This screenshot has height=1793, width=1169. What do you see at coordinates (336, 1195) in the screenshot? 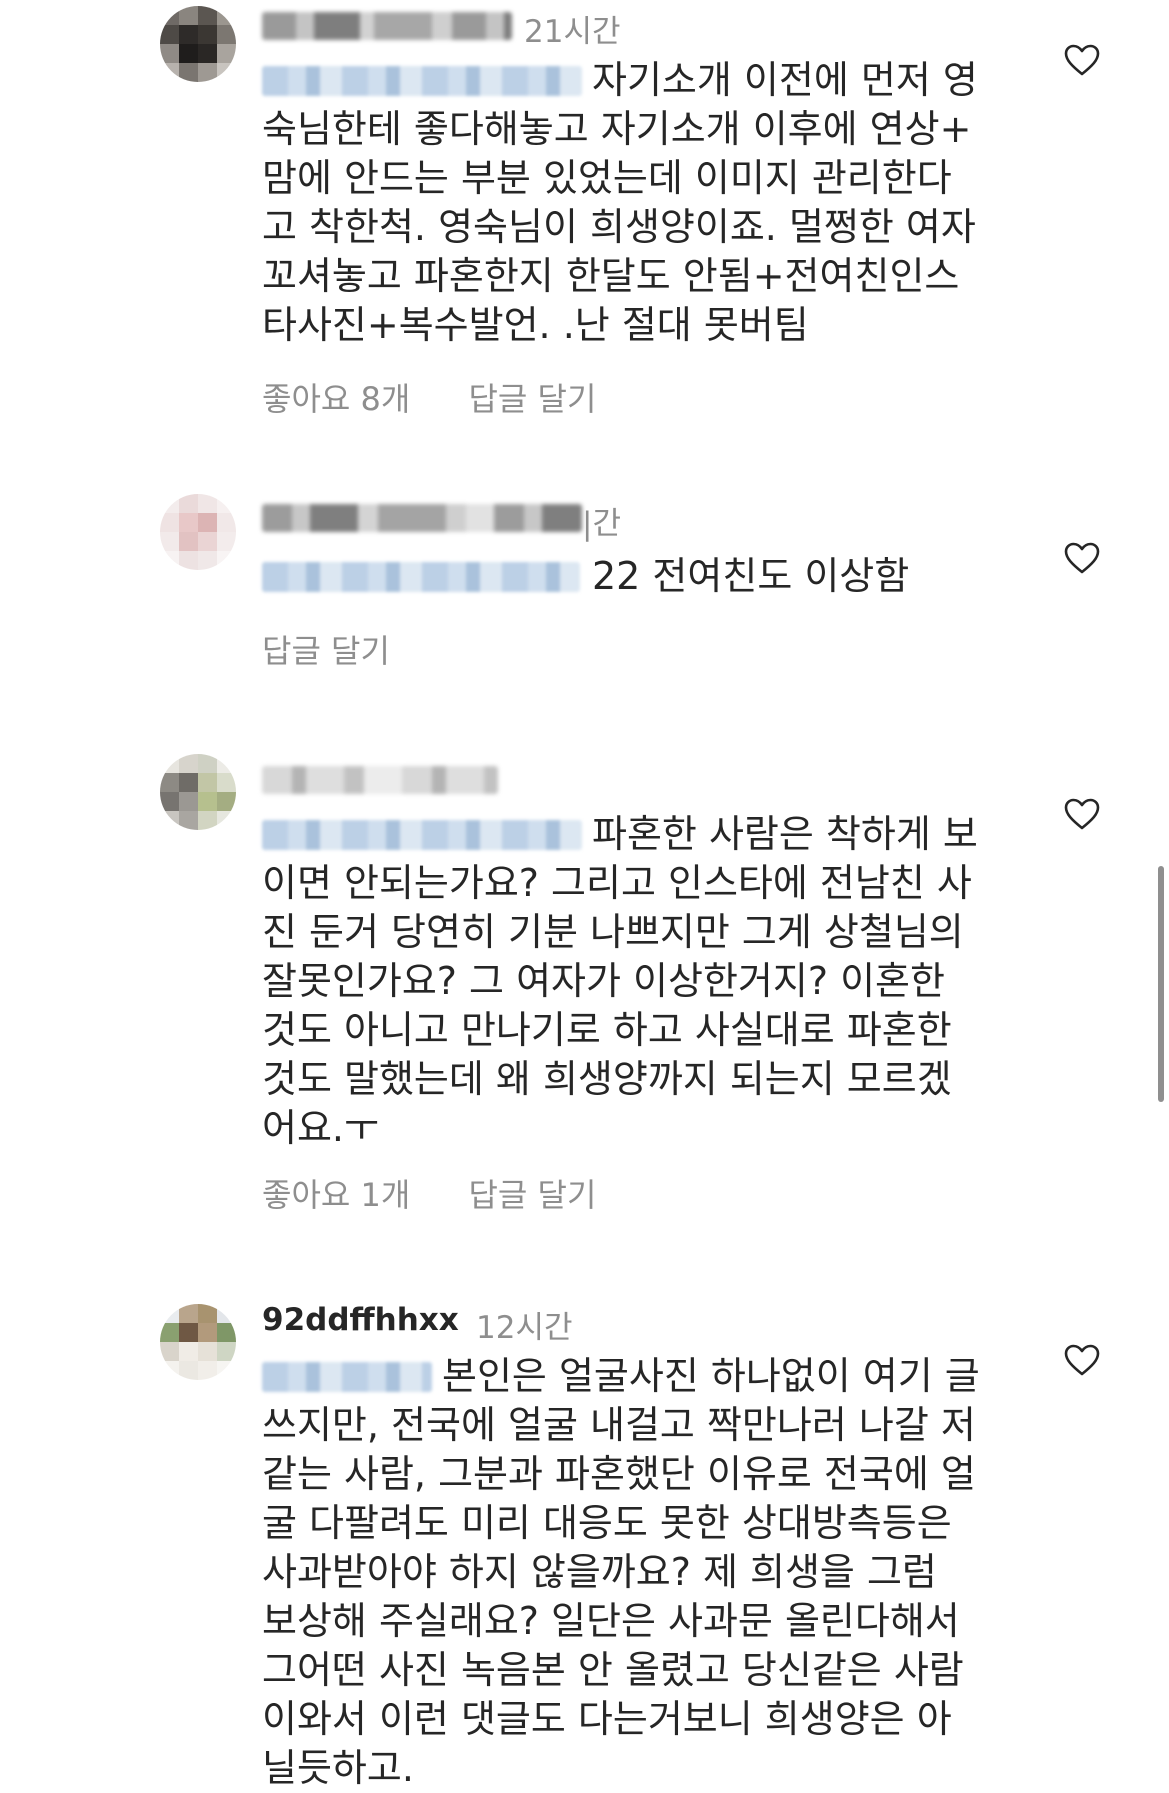
I see `likes-count-link: 좋아요 1개` at bounding box center [336, 1195].